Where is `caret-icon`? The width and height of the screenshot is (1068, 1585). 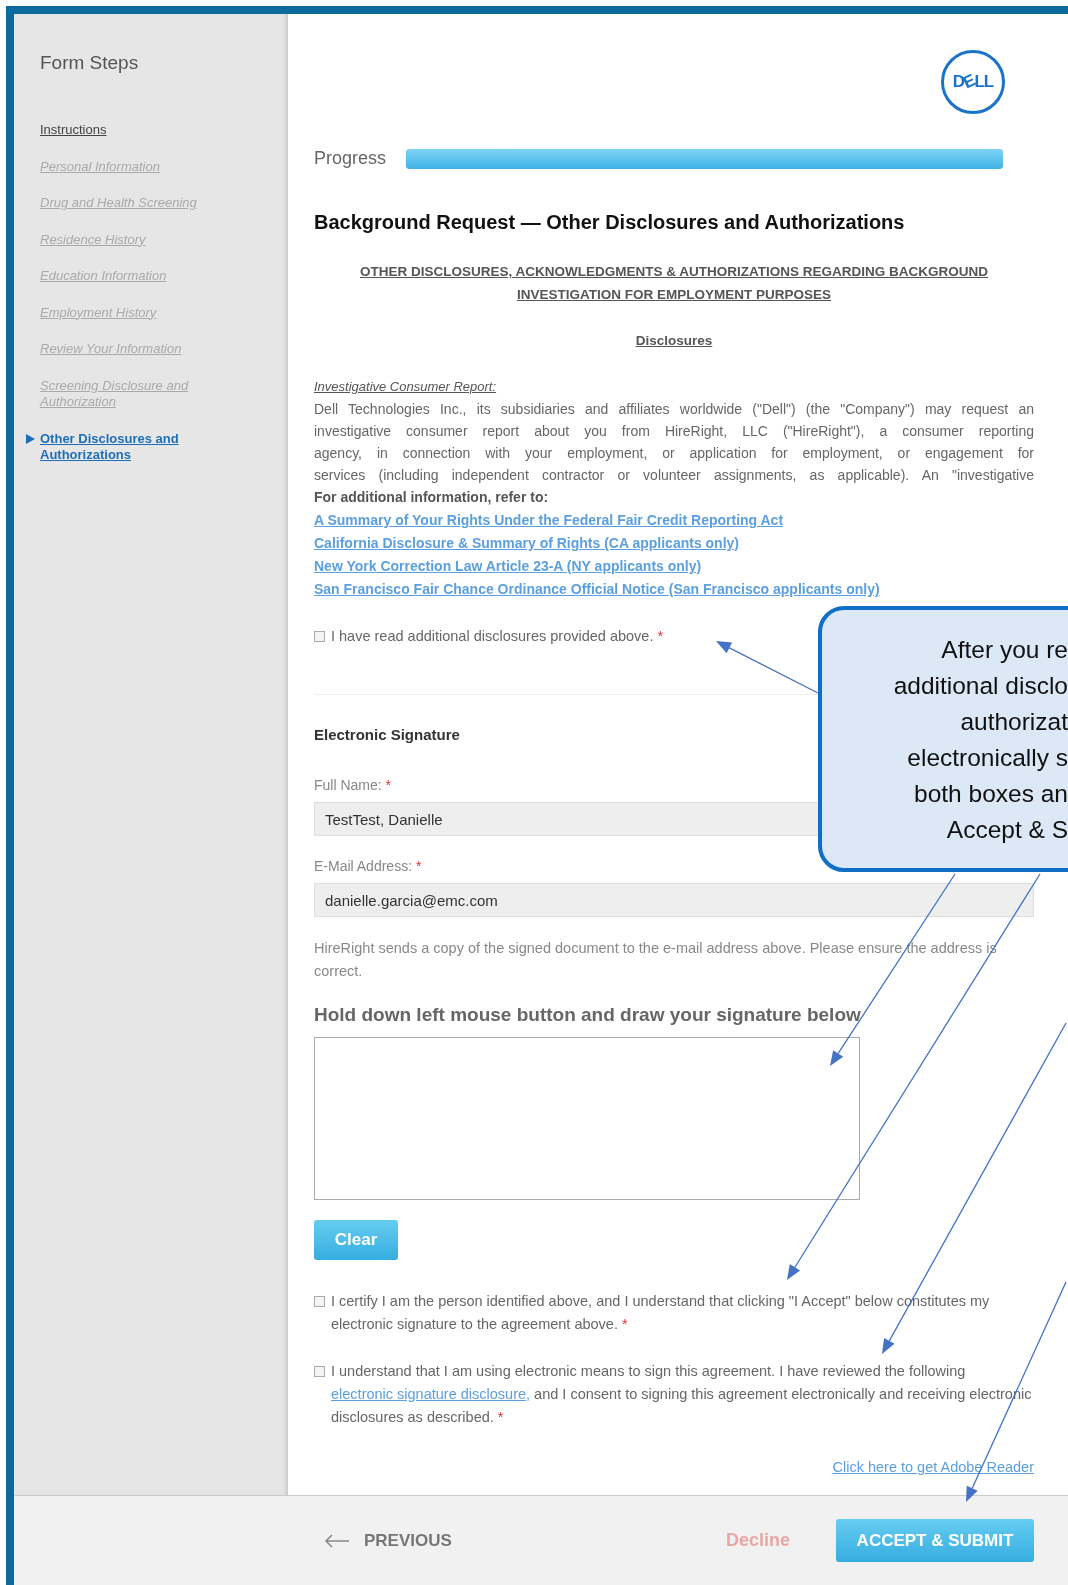
caret-icon is located at coordinates (30, 438).